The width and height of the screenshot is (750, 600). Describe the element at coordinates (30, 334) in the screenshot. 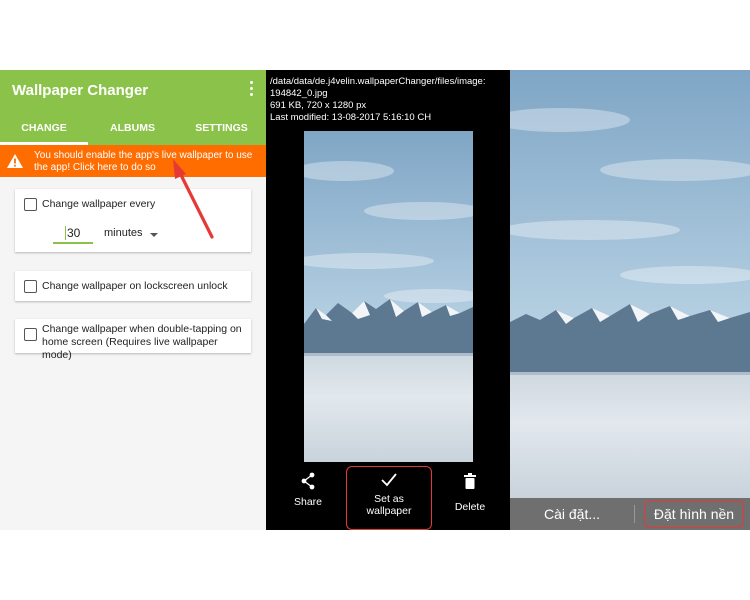

I see `double-tap-checkbox` at that location.